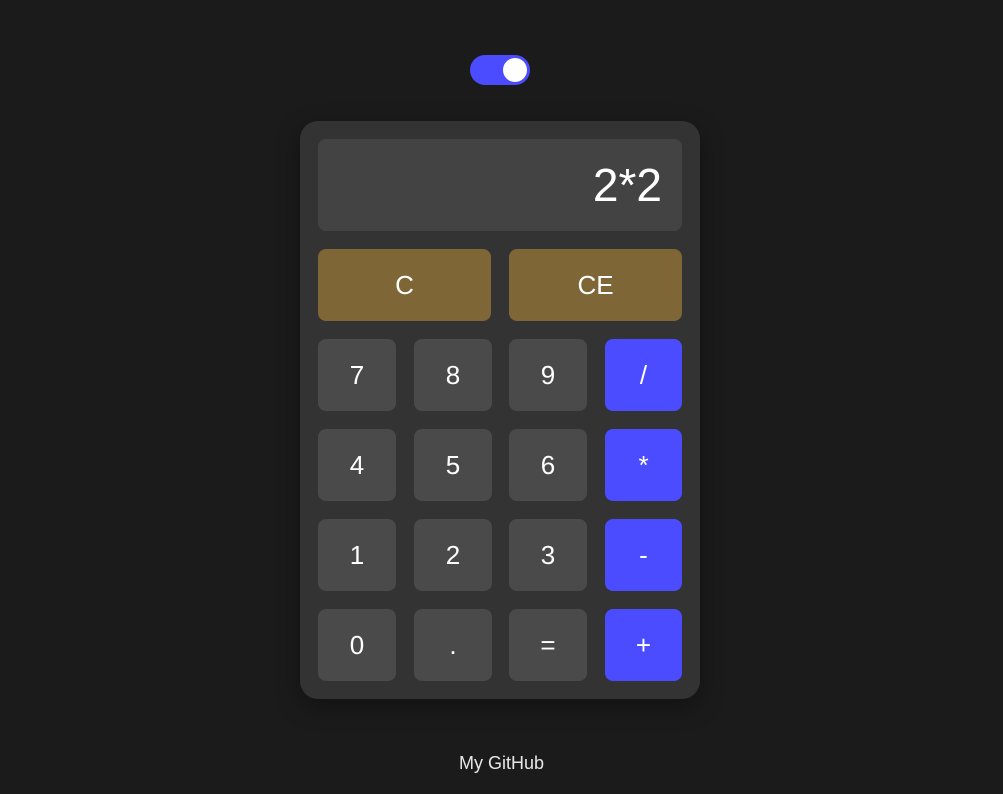  Describe the element at coordinates (643, 465) in the screenshot. I see `multiply-button: *` at that location.